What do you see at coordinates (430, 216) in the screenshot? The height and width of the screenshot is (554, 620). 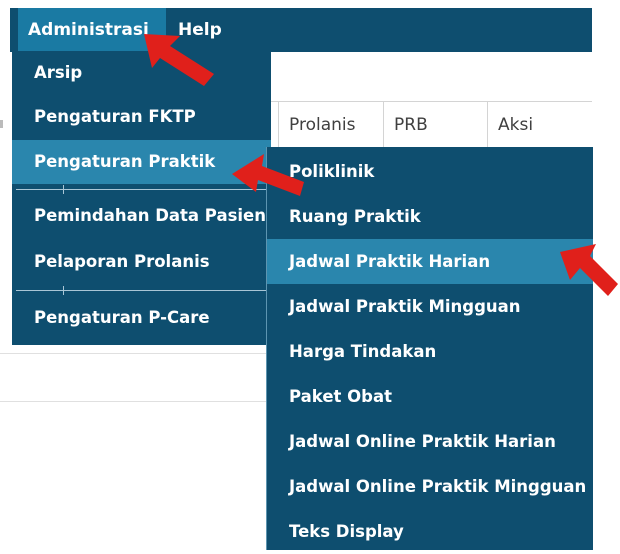 I see `submenu-item-ruang-praktik: Ruang Praktik` at bounding box center [430, 216].